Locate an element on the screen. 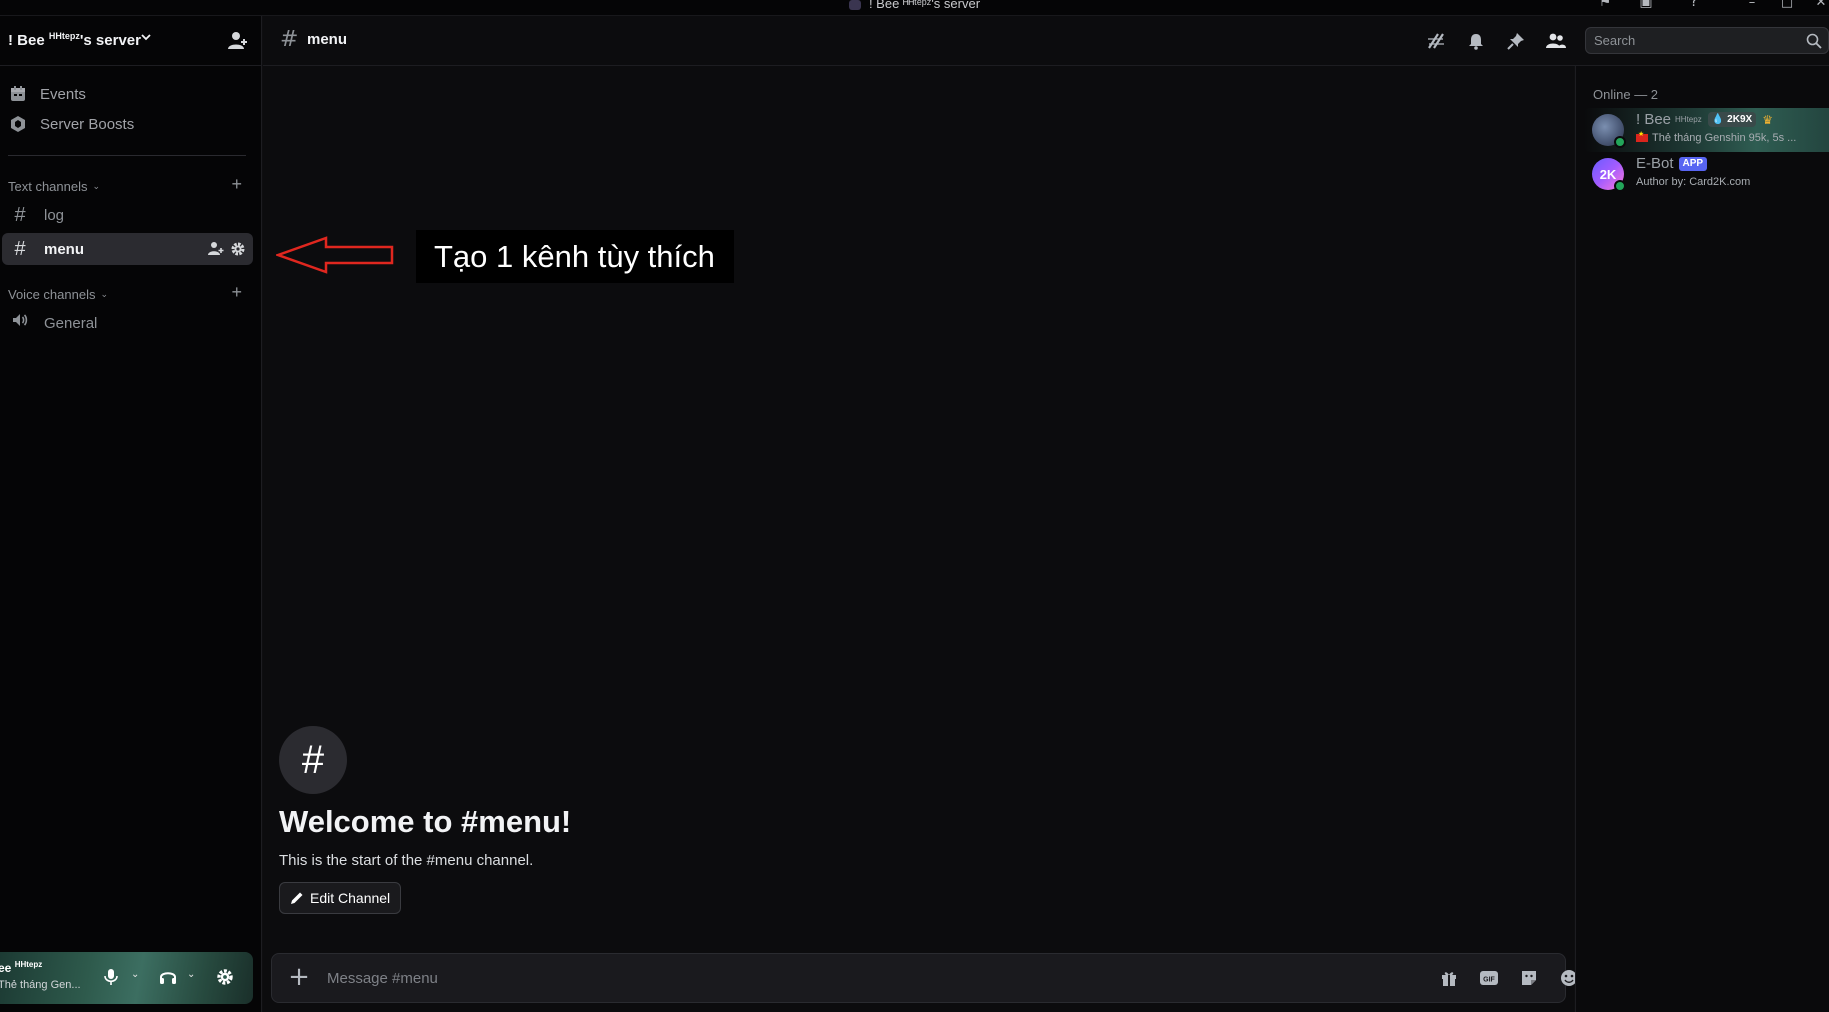 The image size is (1829, 1012). threads-icon is located at coordinates (1436, 41).